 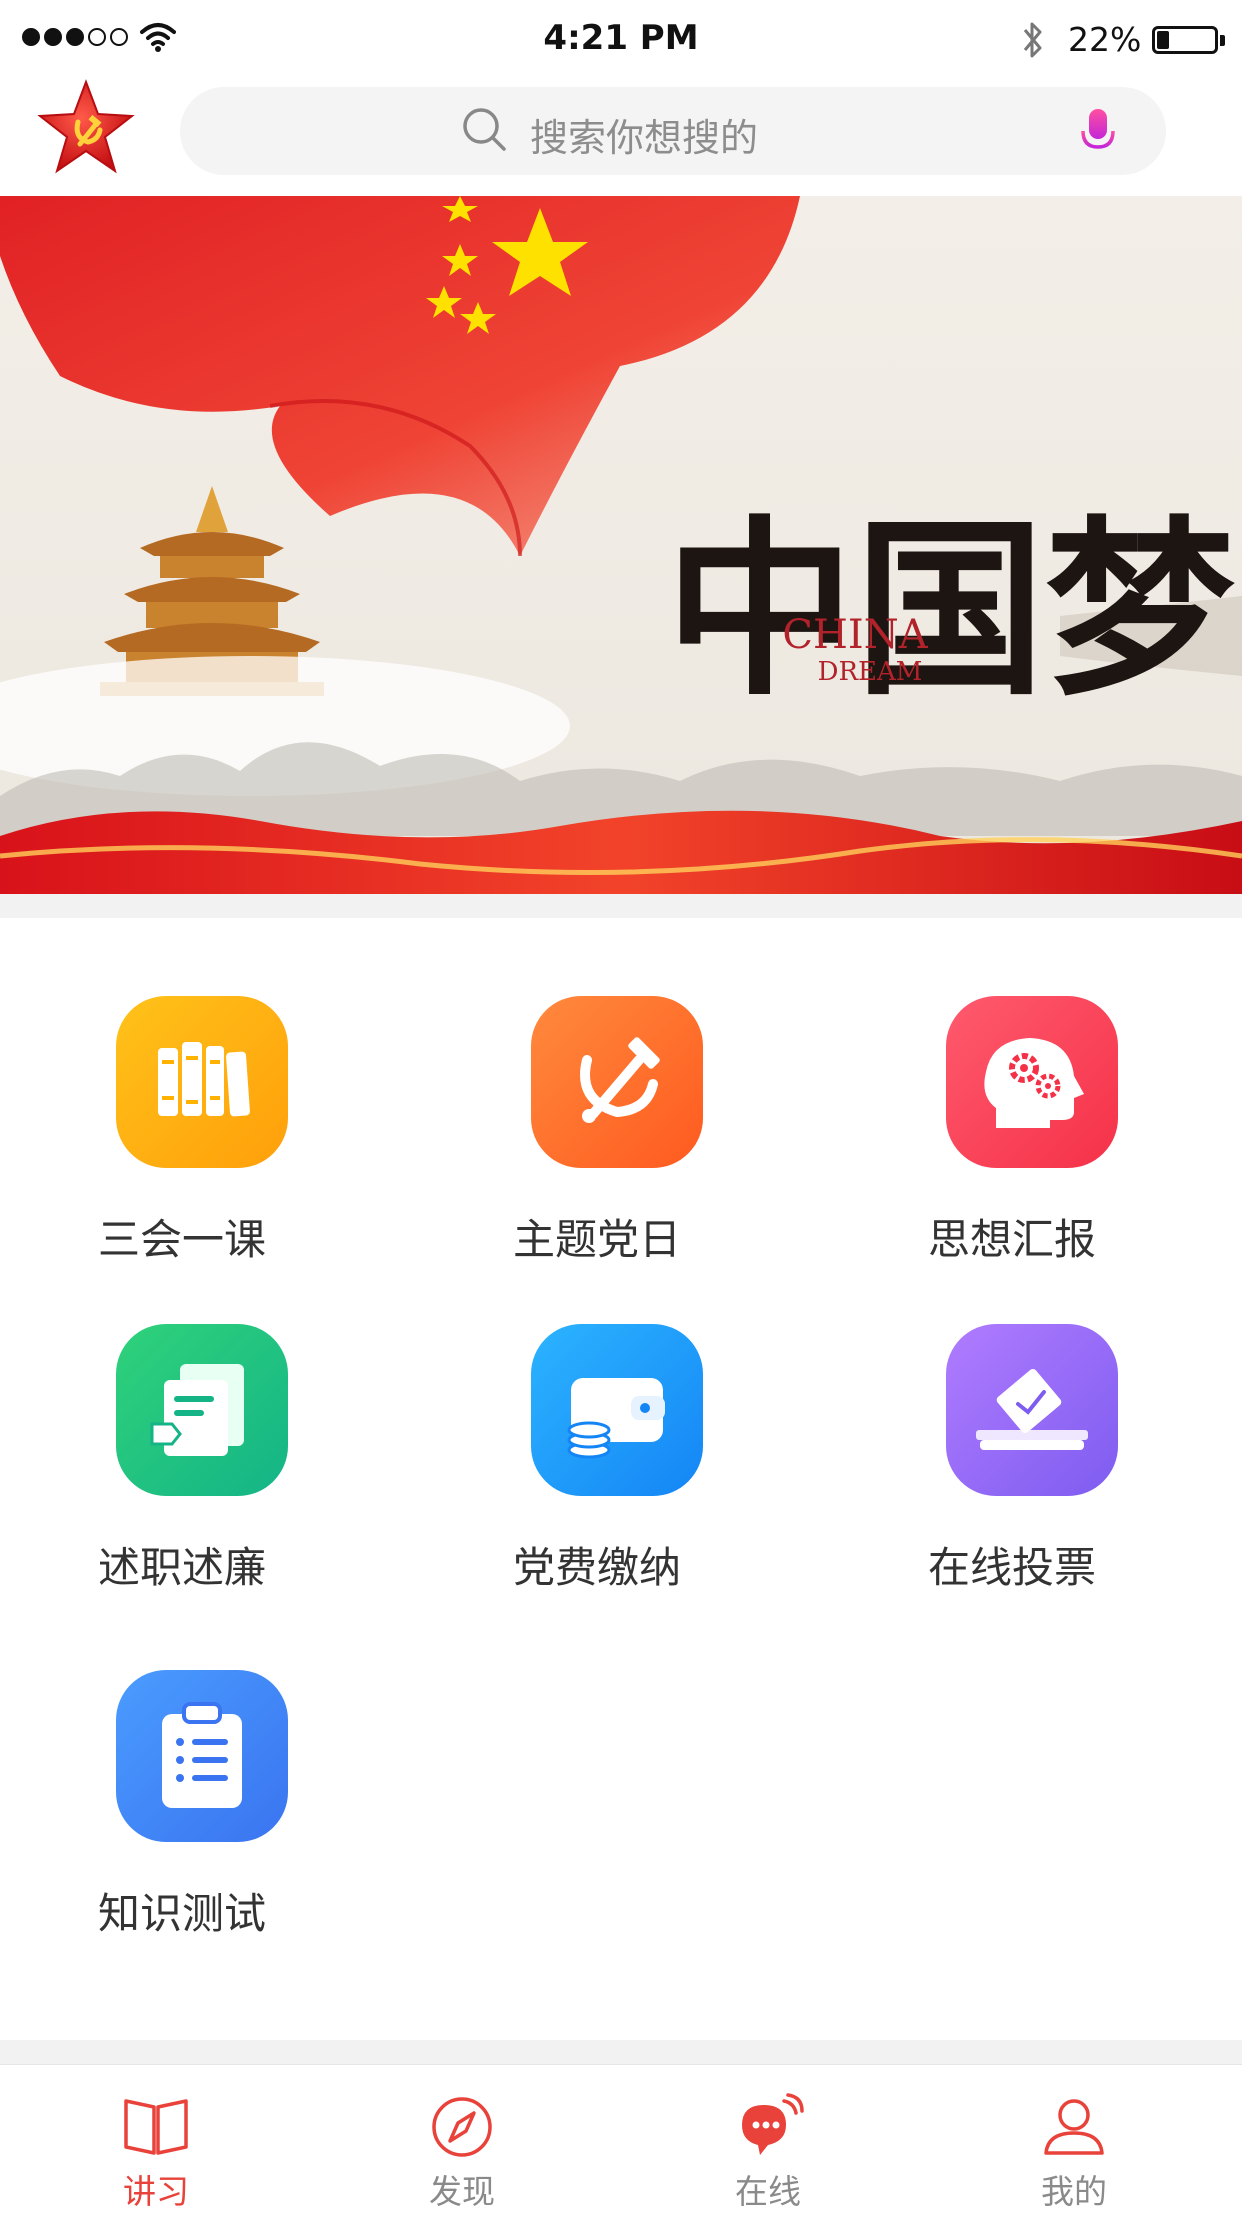 I want to click on banner-title-en-2: DREAM, so click(x=870, y=672).